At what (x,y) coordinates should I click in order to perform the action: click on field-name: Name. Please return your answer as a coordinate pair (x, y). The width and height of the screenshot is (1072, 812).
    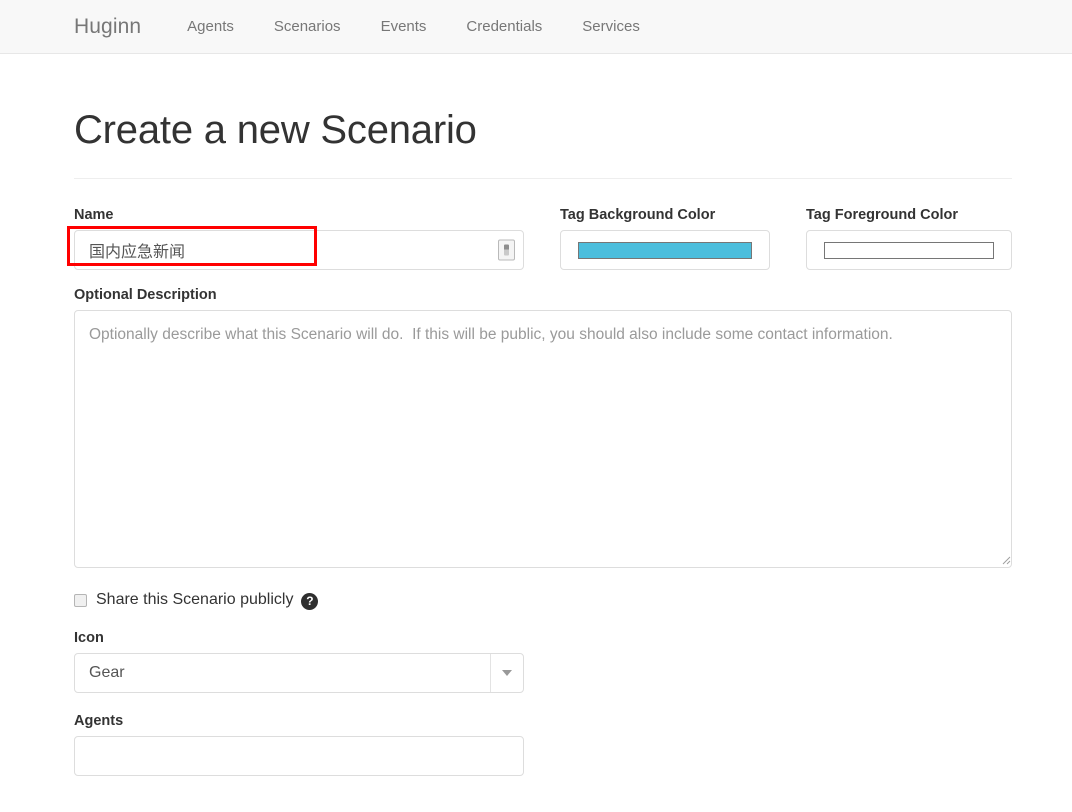
    Looking at the image, I should click on (295, 238).